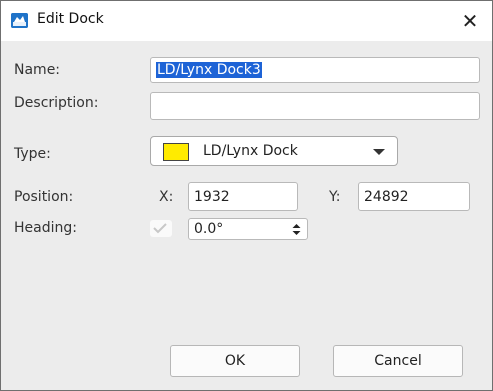 The width and height of the screenshot is (493, 391). What do you see at coordinates (250, 151) in the screenshot?
I see `type-dropdown-value: LD/Lynx Dock` at bounding box center [250, 151].